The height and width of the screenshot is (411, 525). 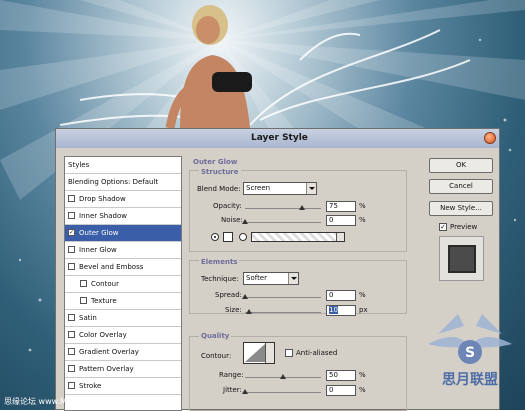 I want to click on style-list-label: Bevel and Emboss, so click(x=111, y=267).